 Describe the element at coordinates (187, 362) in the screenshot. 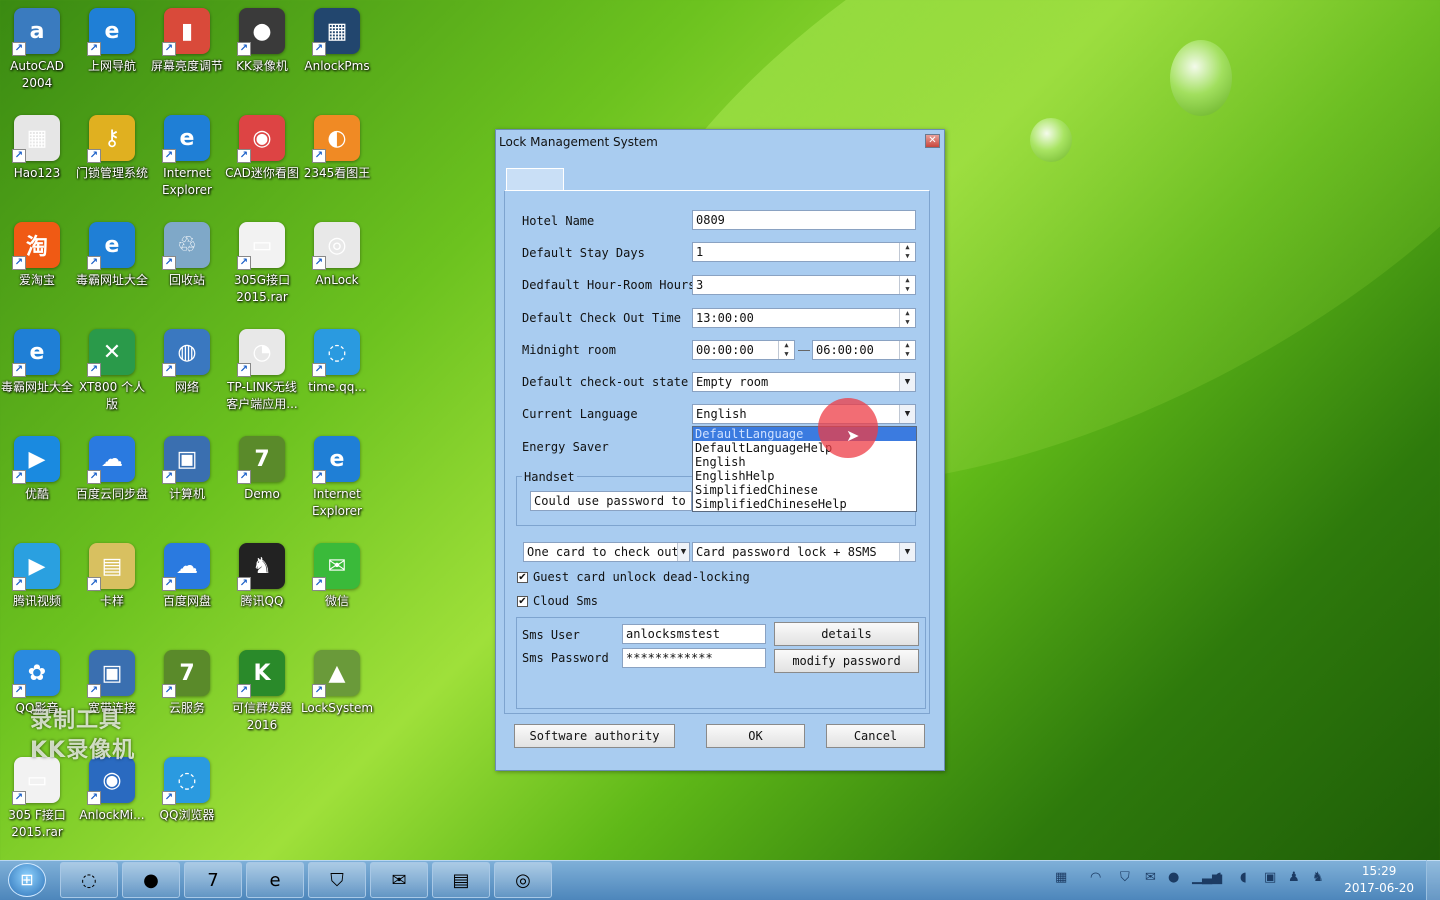

I see `desktop-shortcut: ◍ ↗ 网络` at that location.